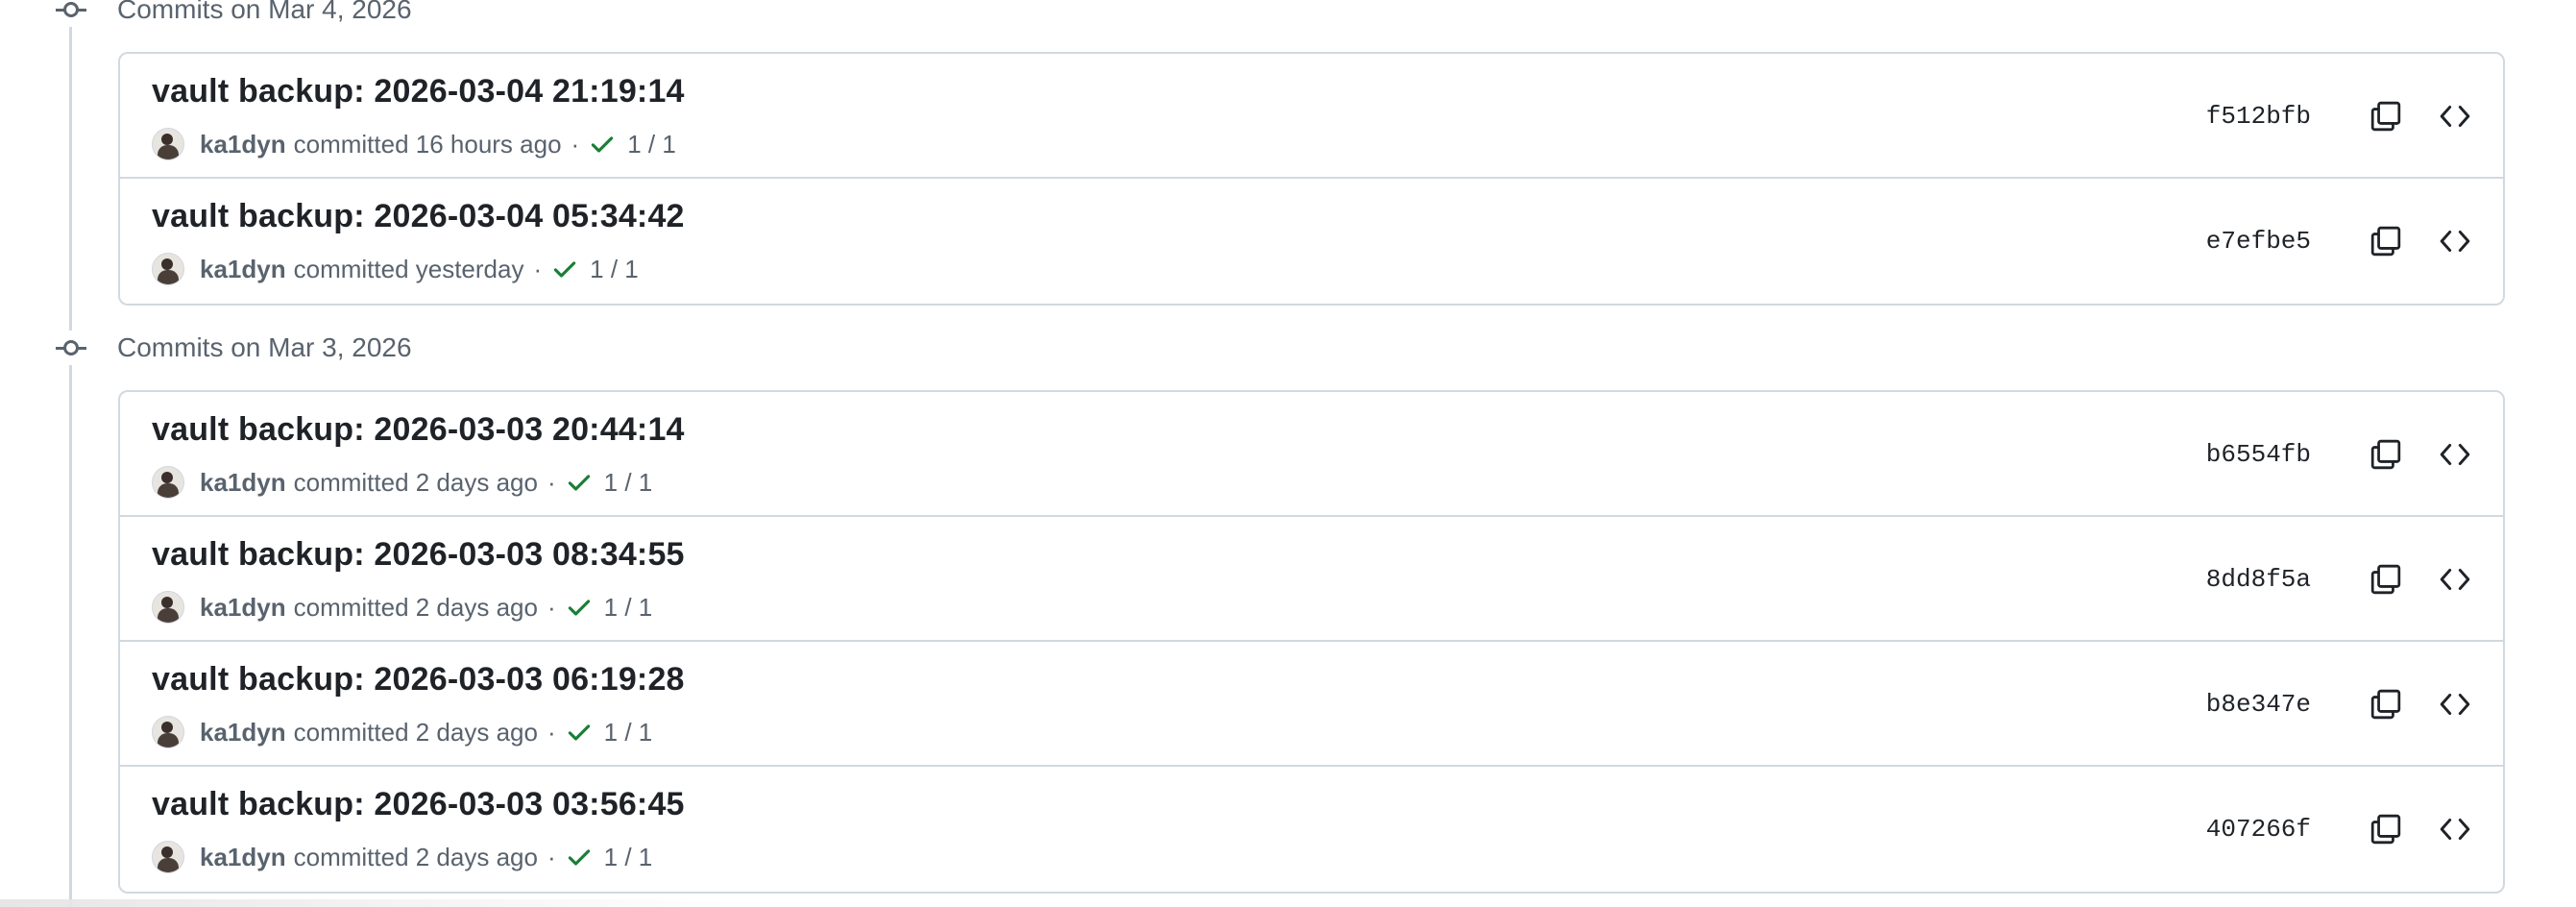 Image resolution: width=2576 pixels, height=907 pixels. Describe the element at coordinates (2341, 830) in the screenshot. I see `commit-actions: 407266f` at that location.